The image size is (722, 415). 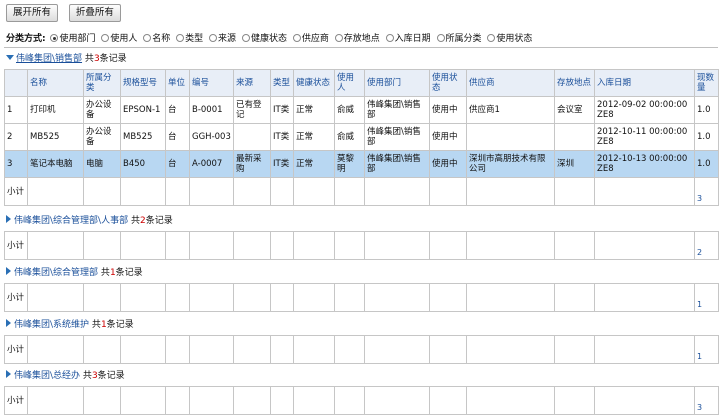 I want to click on table-cell: 伟峰集团\销售部, so click(x=397, y=110).